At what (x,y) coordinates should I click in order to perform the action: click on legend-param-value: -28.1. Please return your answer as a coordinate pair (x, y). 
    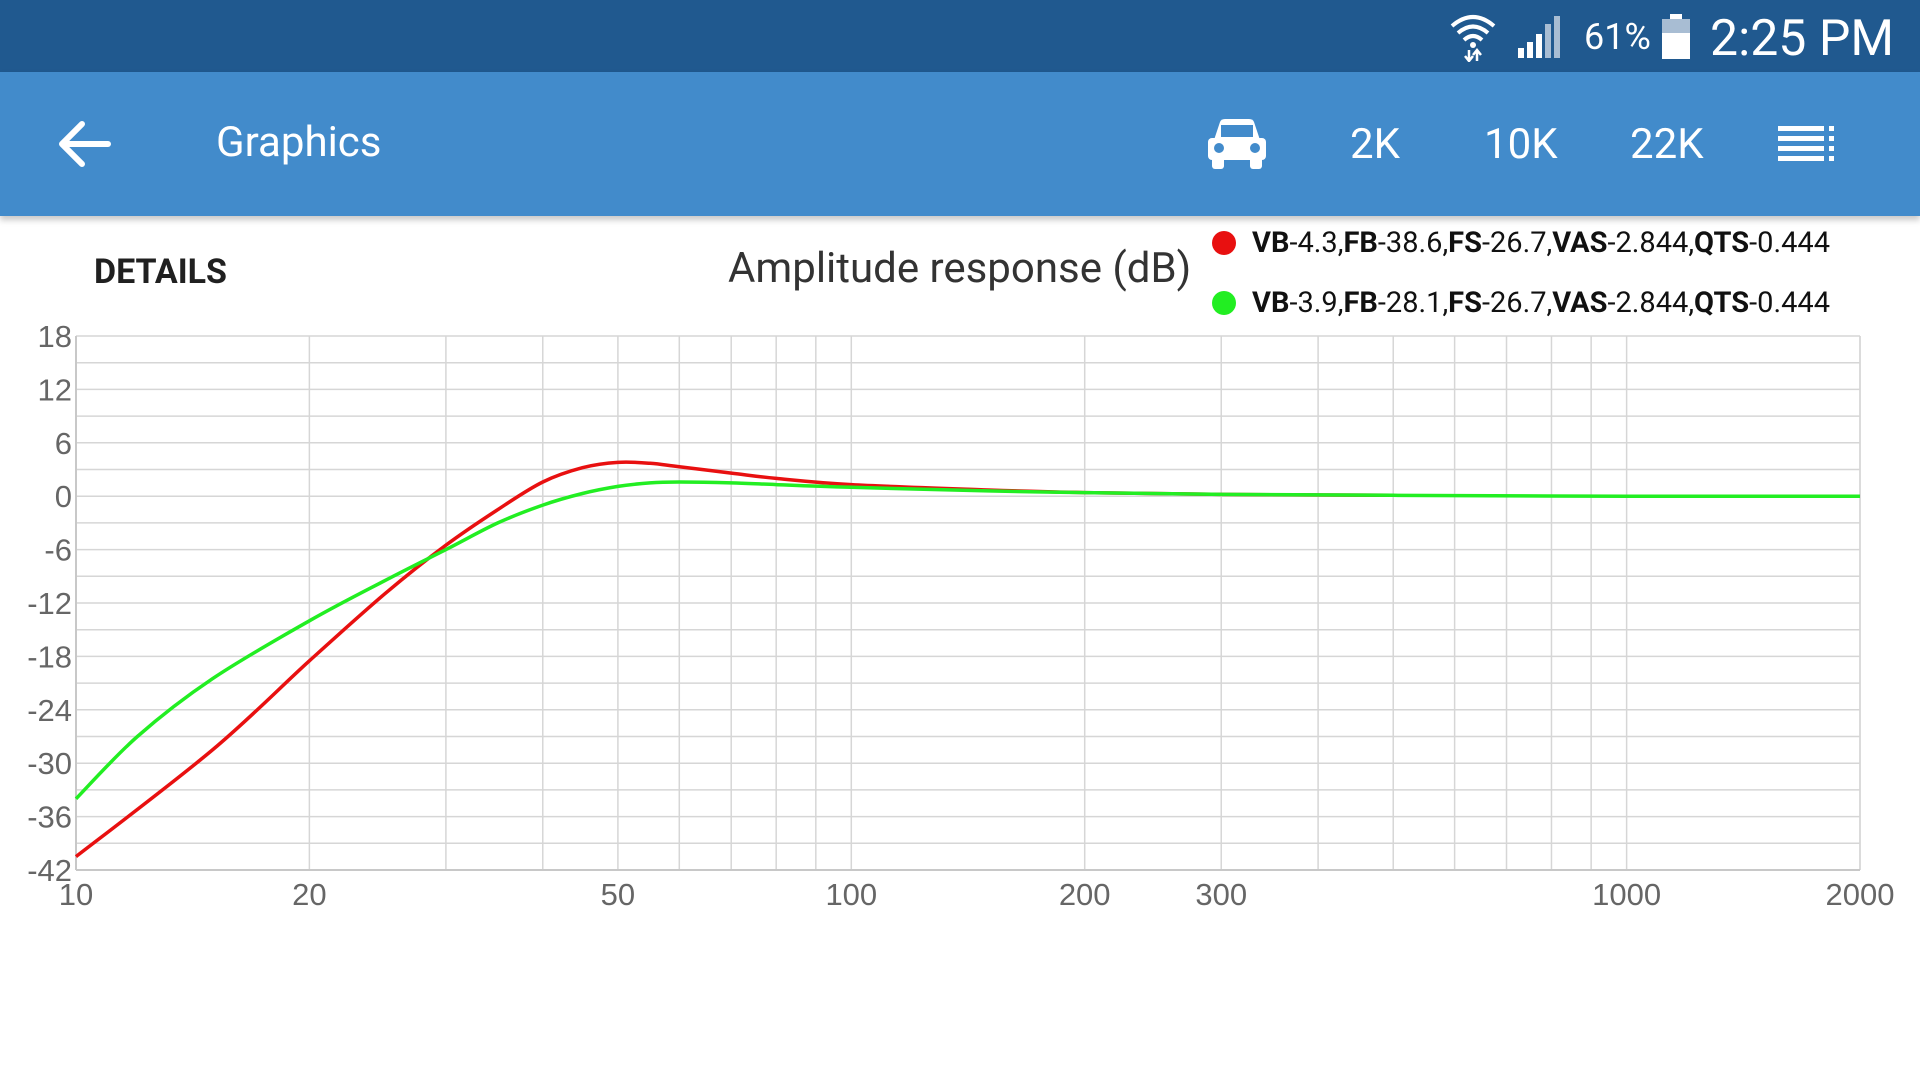
    Looking at the image, I should click on (1410, 303).